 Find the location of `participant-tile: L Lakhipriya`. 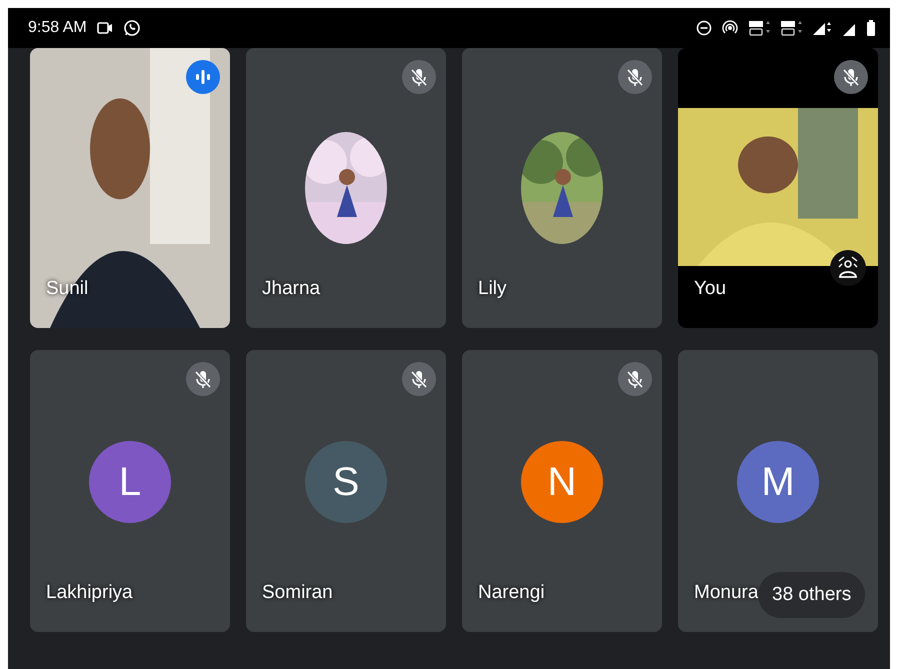

participant-tile: L Lakhipriya is located at coordinates (130, 491).